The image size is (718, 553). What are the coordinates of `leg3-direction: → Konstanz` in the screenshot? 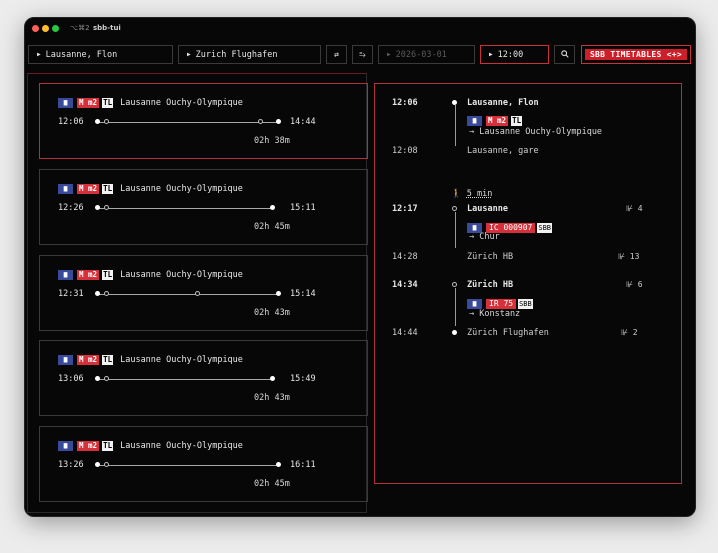 It's located at (495, 314).